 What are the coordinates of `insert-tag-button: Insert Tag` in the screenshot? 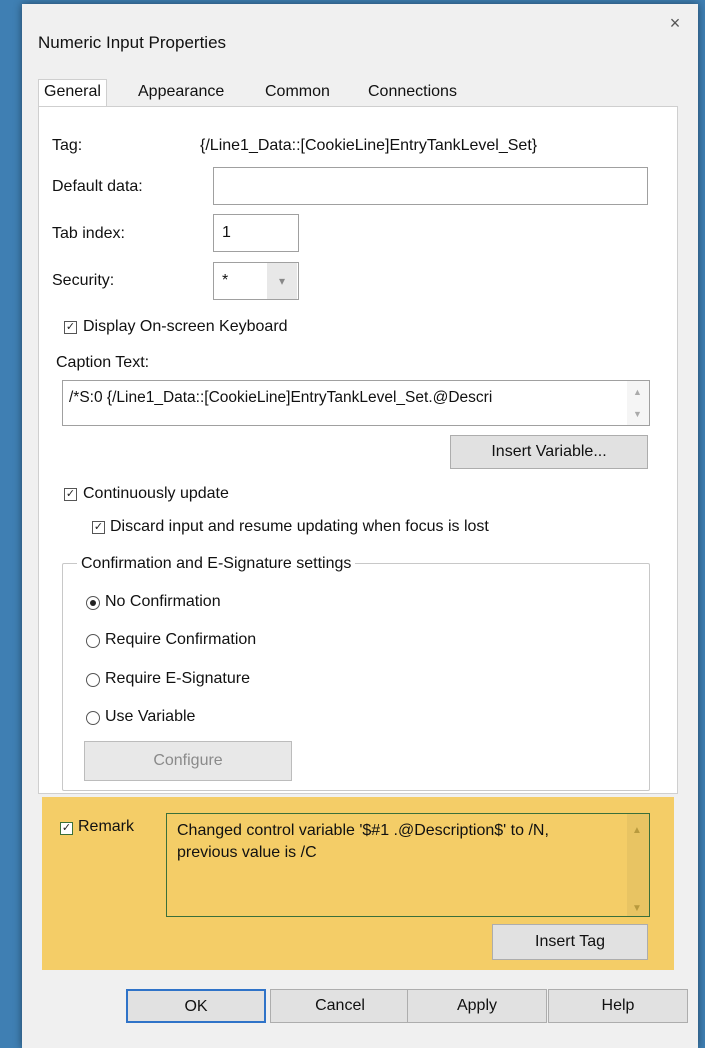 It's located at (570, 942).